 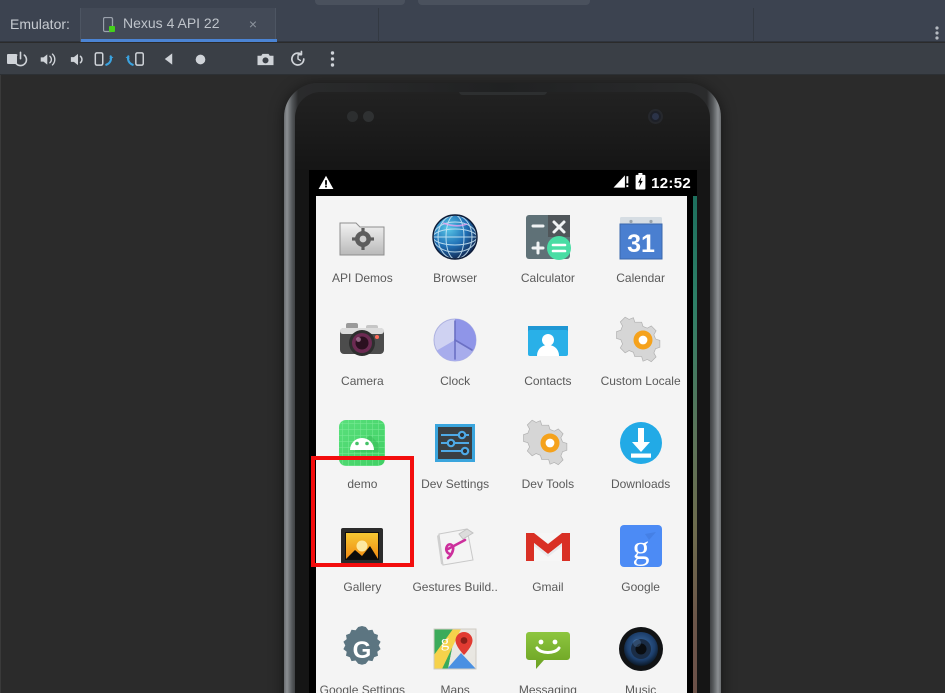 What do you see at coordinates (502, 93) in the screenshot?
I see `speaker-grille` at bounding box center [502, 93].